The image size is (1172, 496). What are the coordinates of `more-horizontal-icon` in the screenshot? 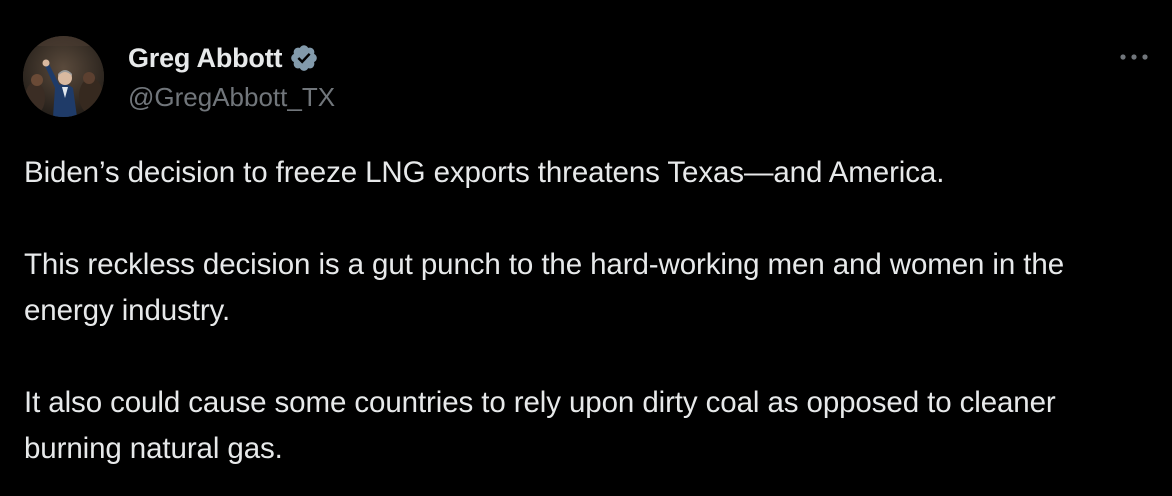 It's located at (1134, 57).